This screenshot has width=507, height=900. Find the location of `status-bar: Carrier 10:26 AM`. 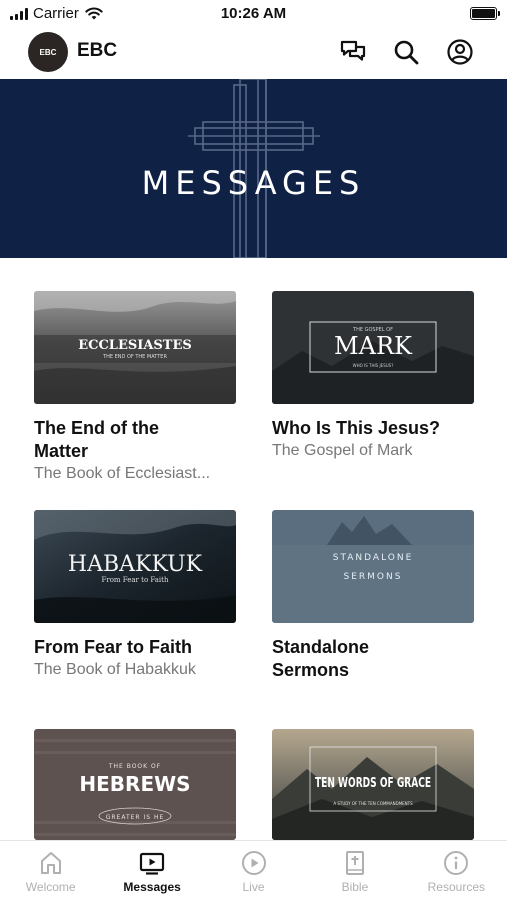

status-bar: Carrier 10:26 AM is located at coordinates (253, 14).